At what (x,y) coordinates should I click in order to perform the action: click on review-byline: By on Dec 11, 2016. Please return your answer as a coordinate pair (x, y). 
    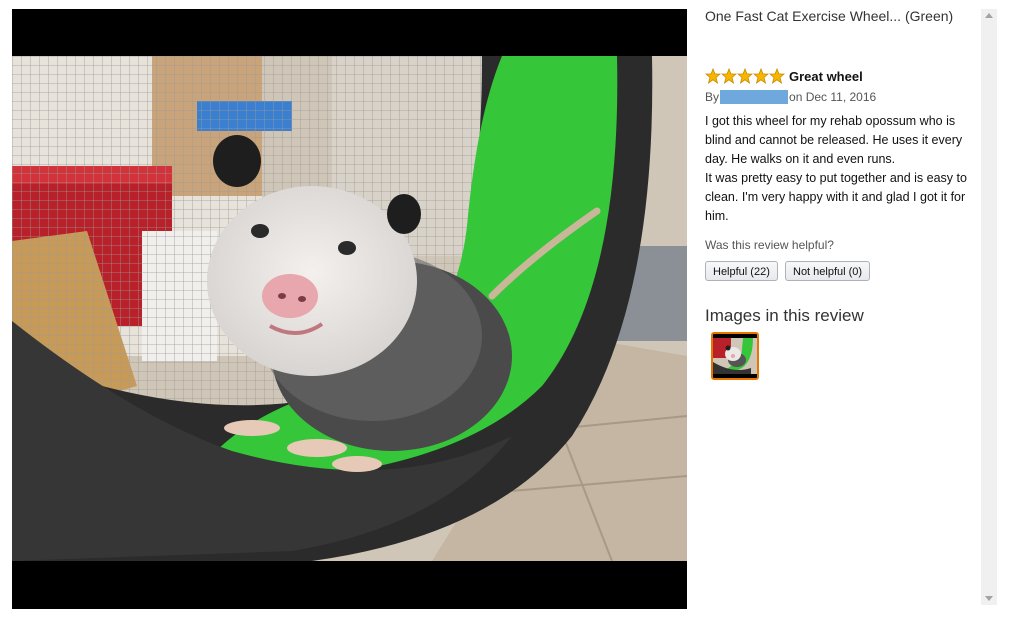
    Looking at the image, I should click on (790, 97).